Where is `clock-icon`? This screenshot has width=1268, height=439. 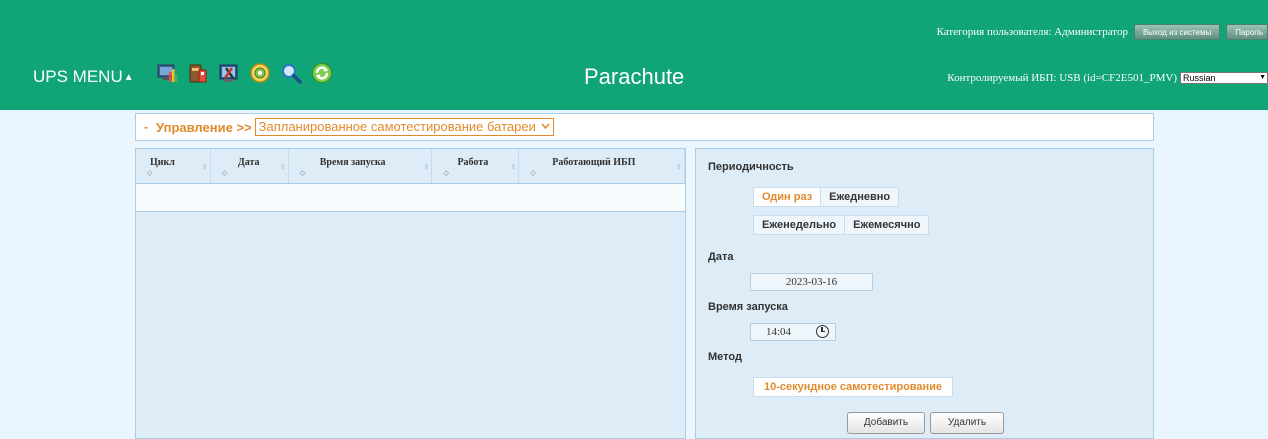
clock-icon is located at coordinates (822, 331).